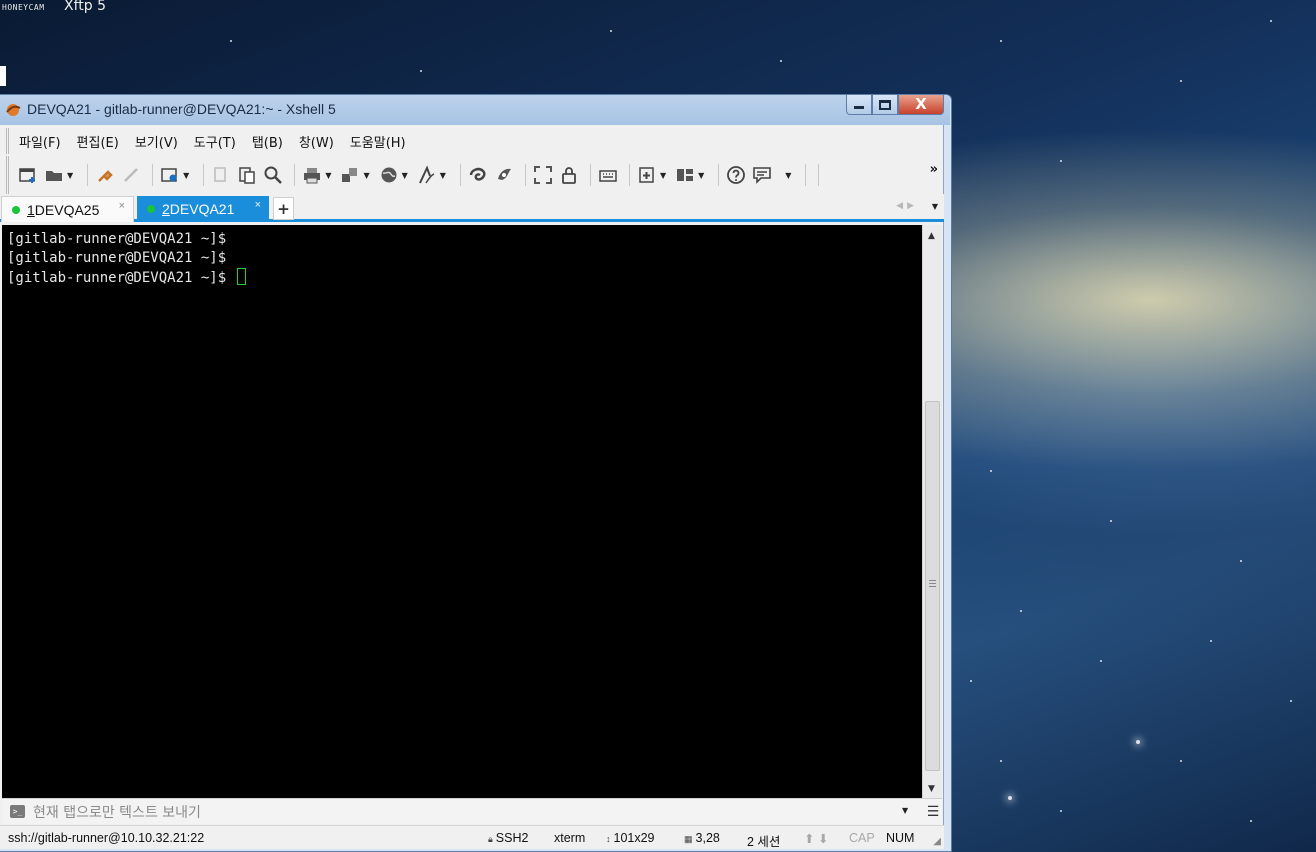  Describe the element at coordinates (23, 7) in the screenshot. I see `honeycam-watermark: HONEYCAM` at that location.